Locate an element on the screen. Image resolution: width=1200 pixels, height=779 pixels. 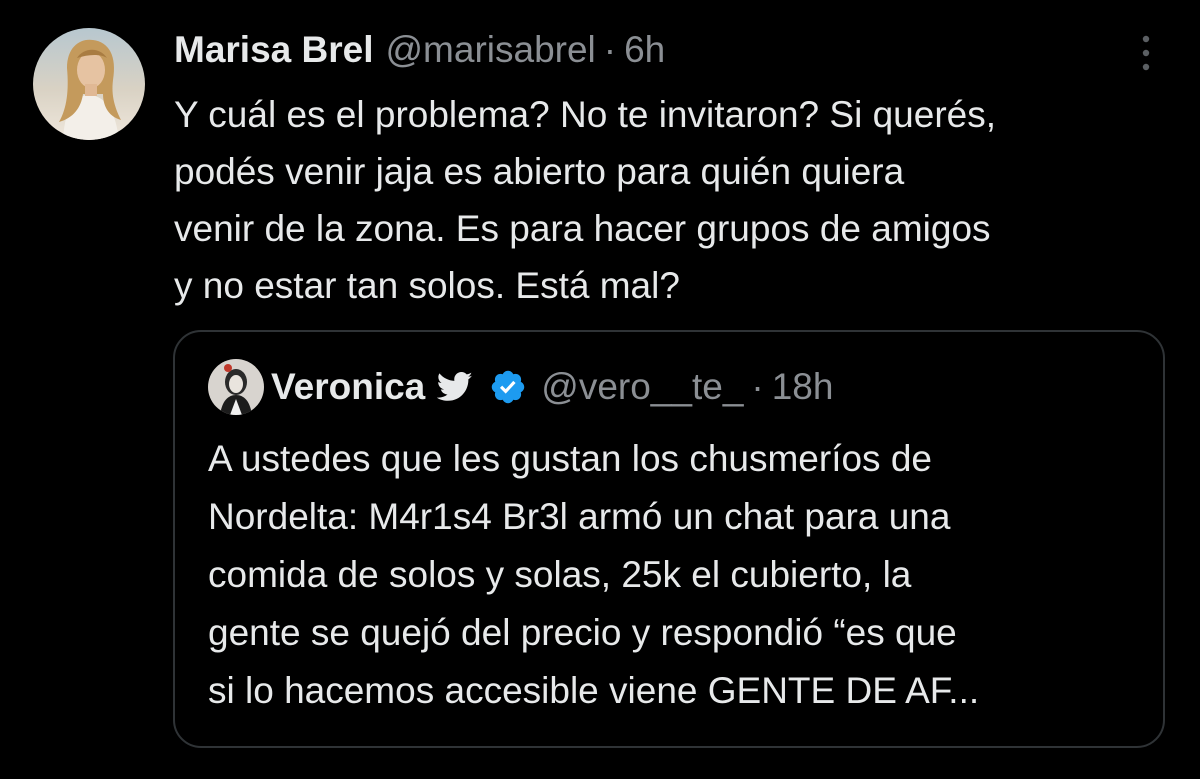
author-name: Marisa Brel is located at coordinates (274, 50).